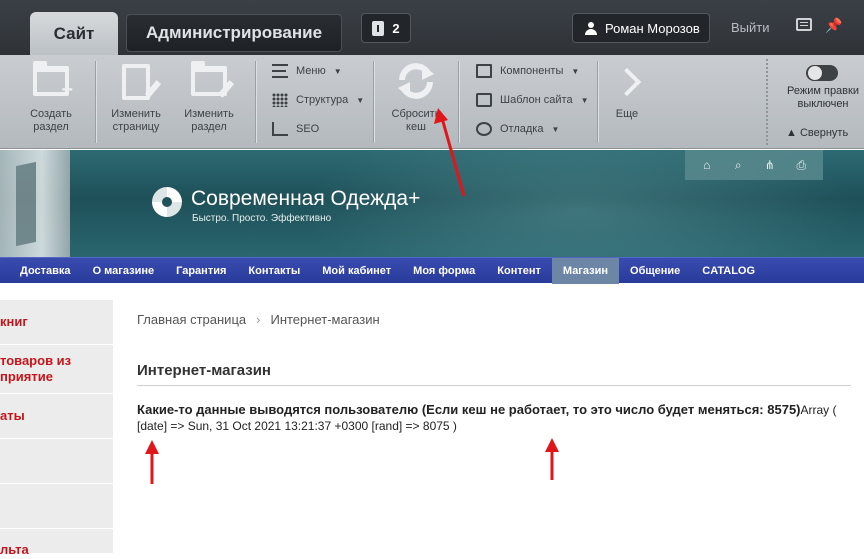 The image size is (864, 559). What do you see at coordinates (532, 71) in the screenshot?
I see `components-label: Компоненты` at bounding box center [532, 71].